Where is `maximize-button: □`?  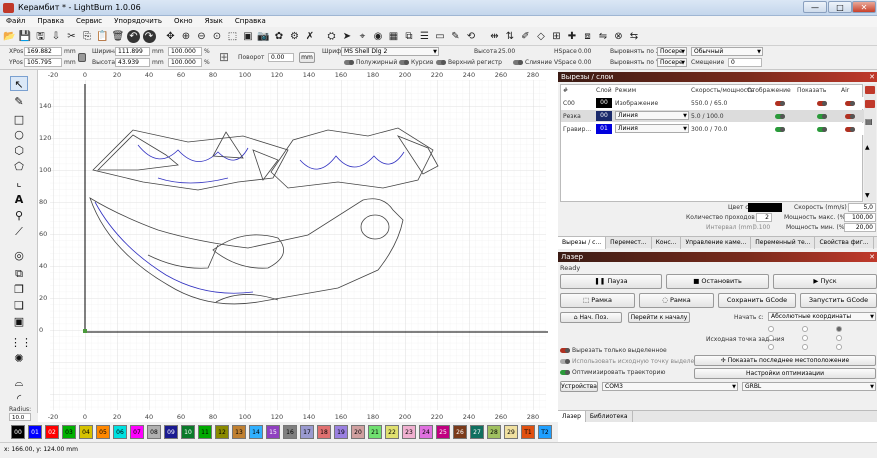 maximize-button: □ is located at coordinates (840, 7).